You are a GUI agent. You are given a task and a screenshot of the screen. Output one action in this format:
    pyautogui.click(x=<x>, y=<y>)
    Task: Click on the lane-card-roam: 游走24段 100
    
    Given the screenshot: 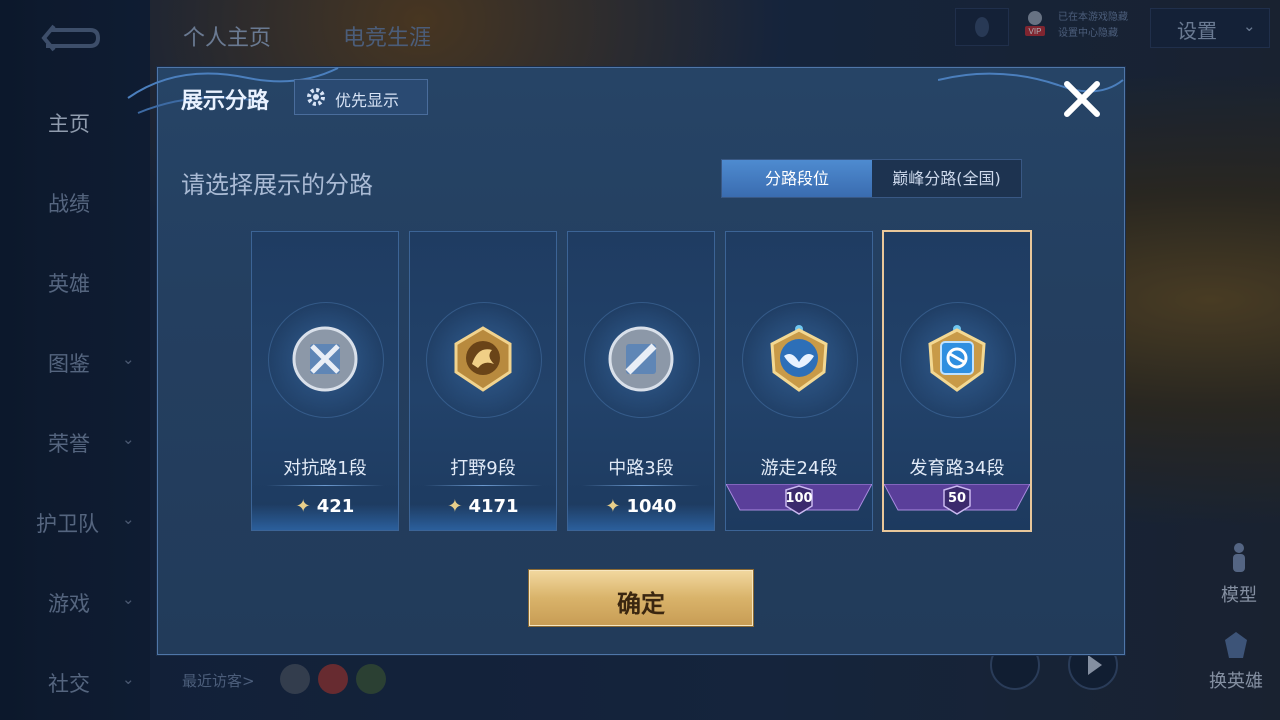 What is the action you would take?
    pyautogui.click(x=799, y=381)
    